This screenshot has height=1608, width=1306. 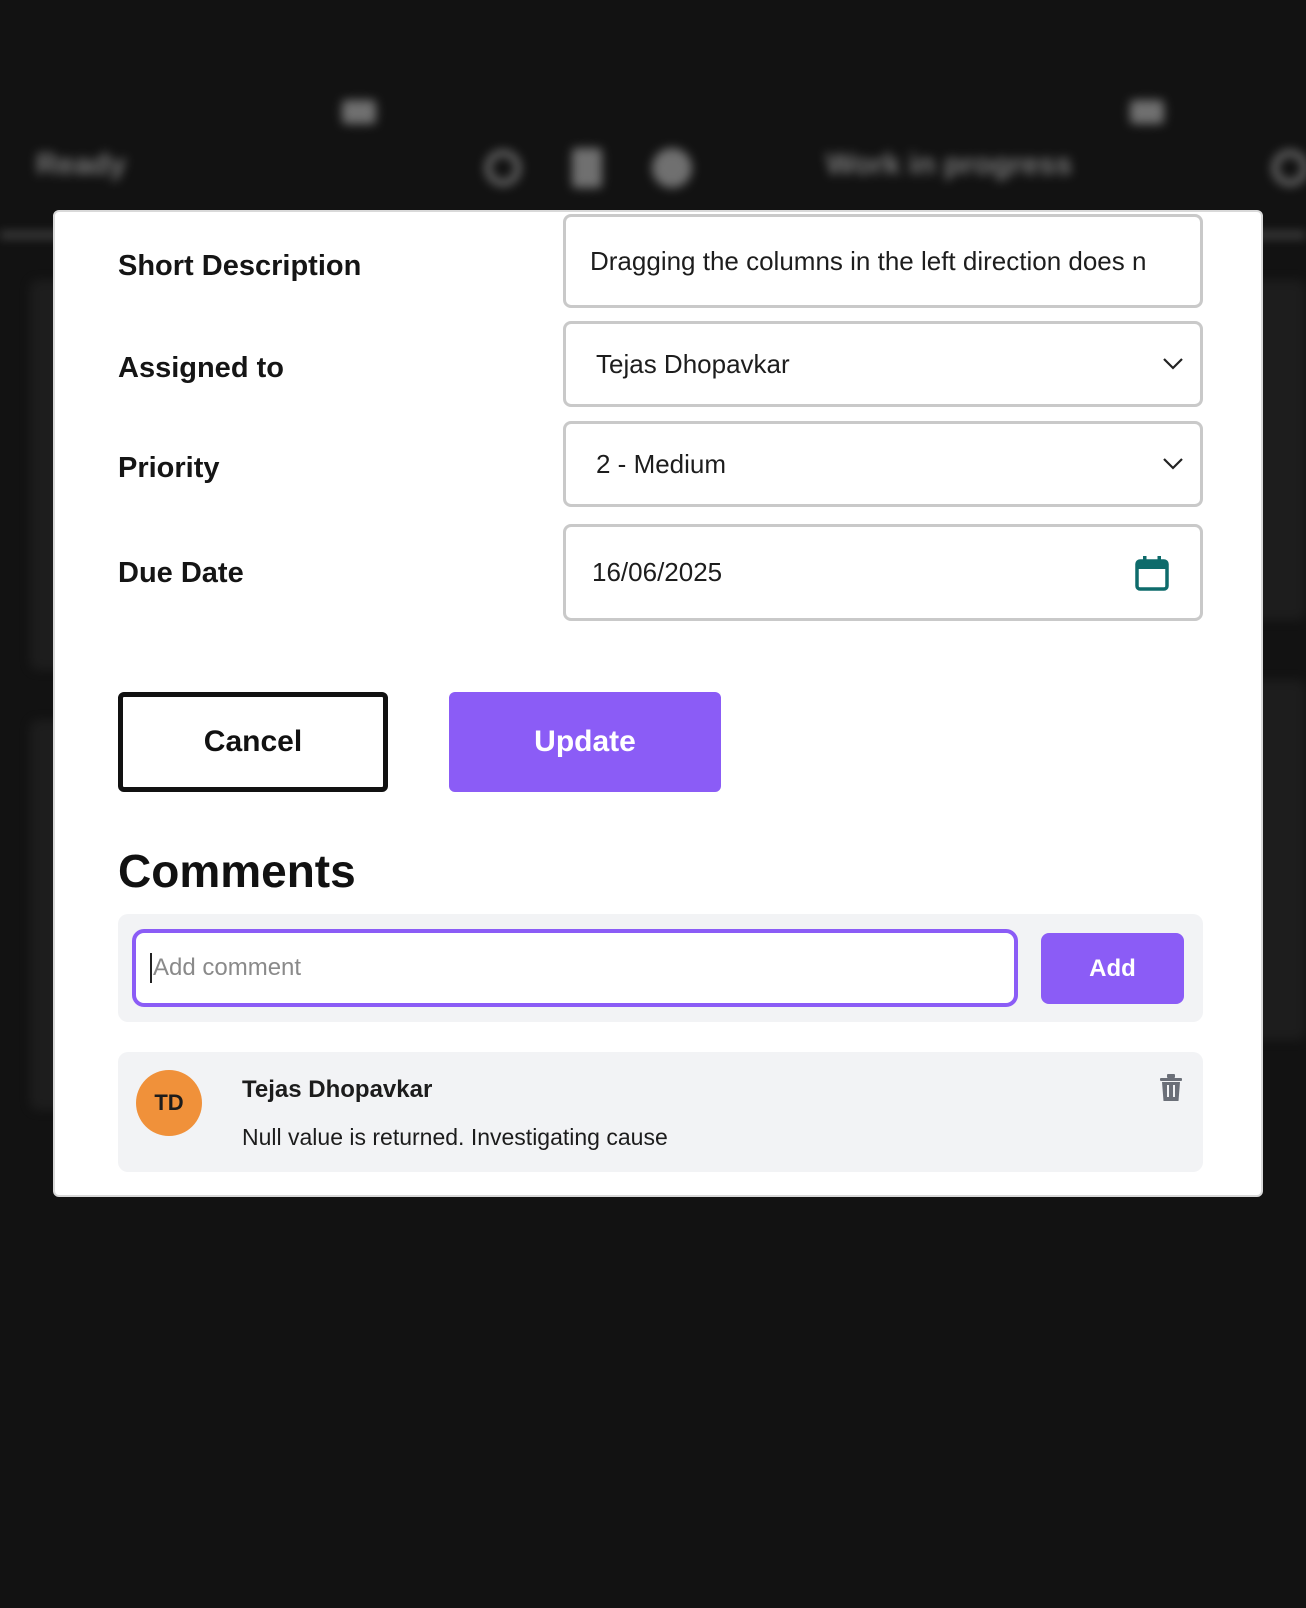 What do you see at coordinates (672, 168) in the screenshot?
I see `info-icon` at bounding box center [672, 168].